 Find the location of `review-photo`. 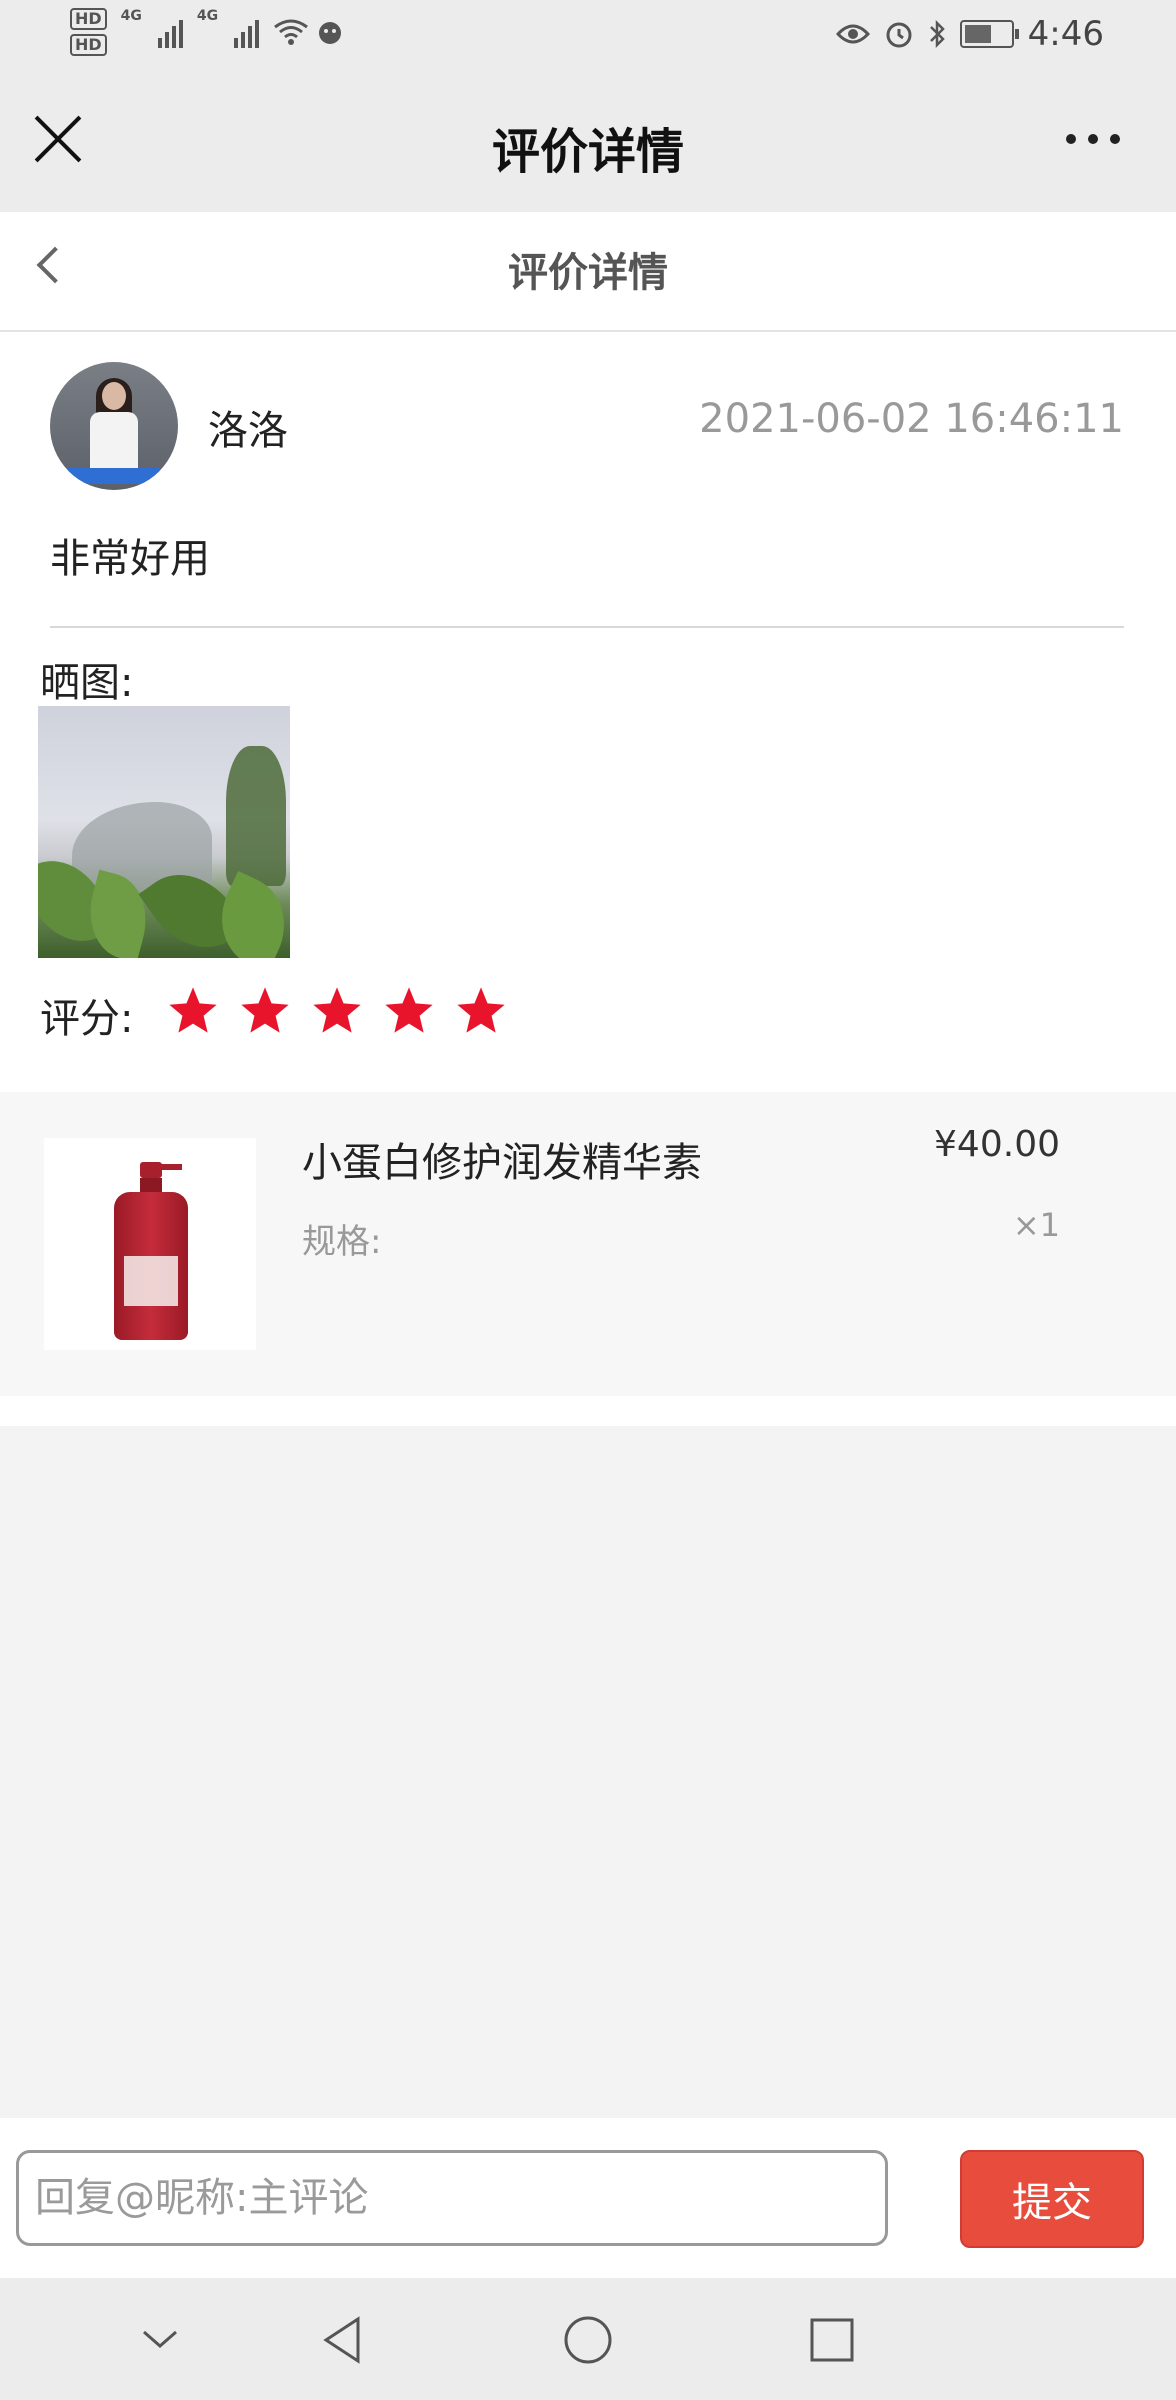

review-photo is located at coordinates (164, 832).